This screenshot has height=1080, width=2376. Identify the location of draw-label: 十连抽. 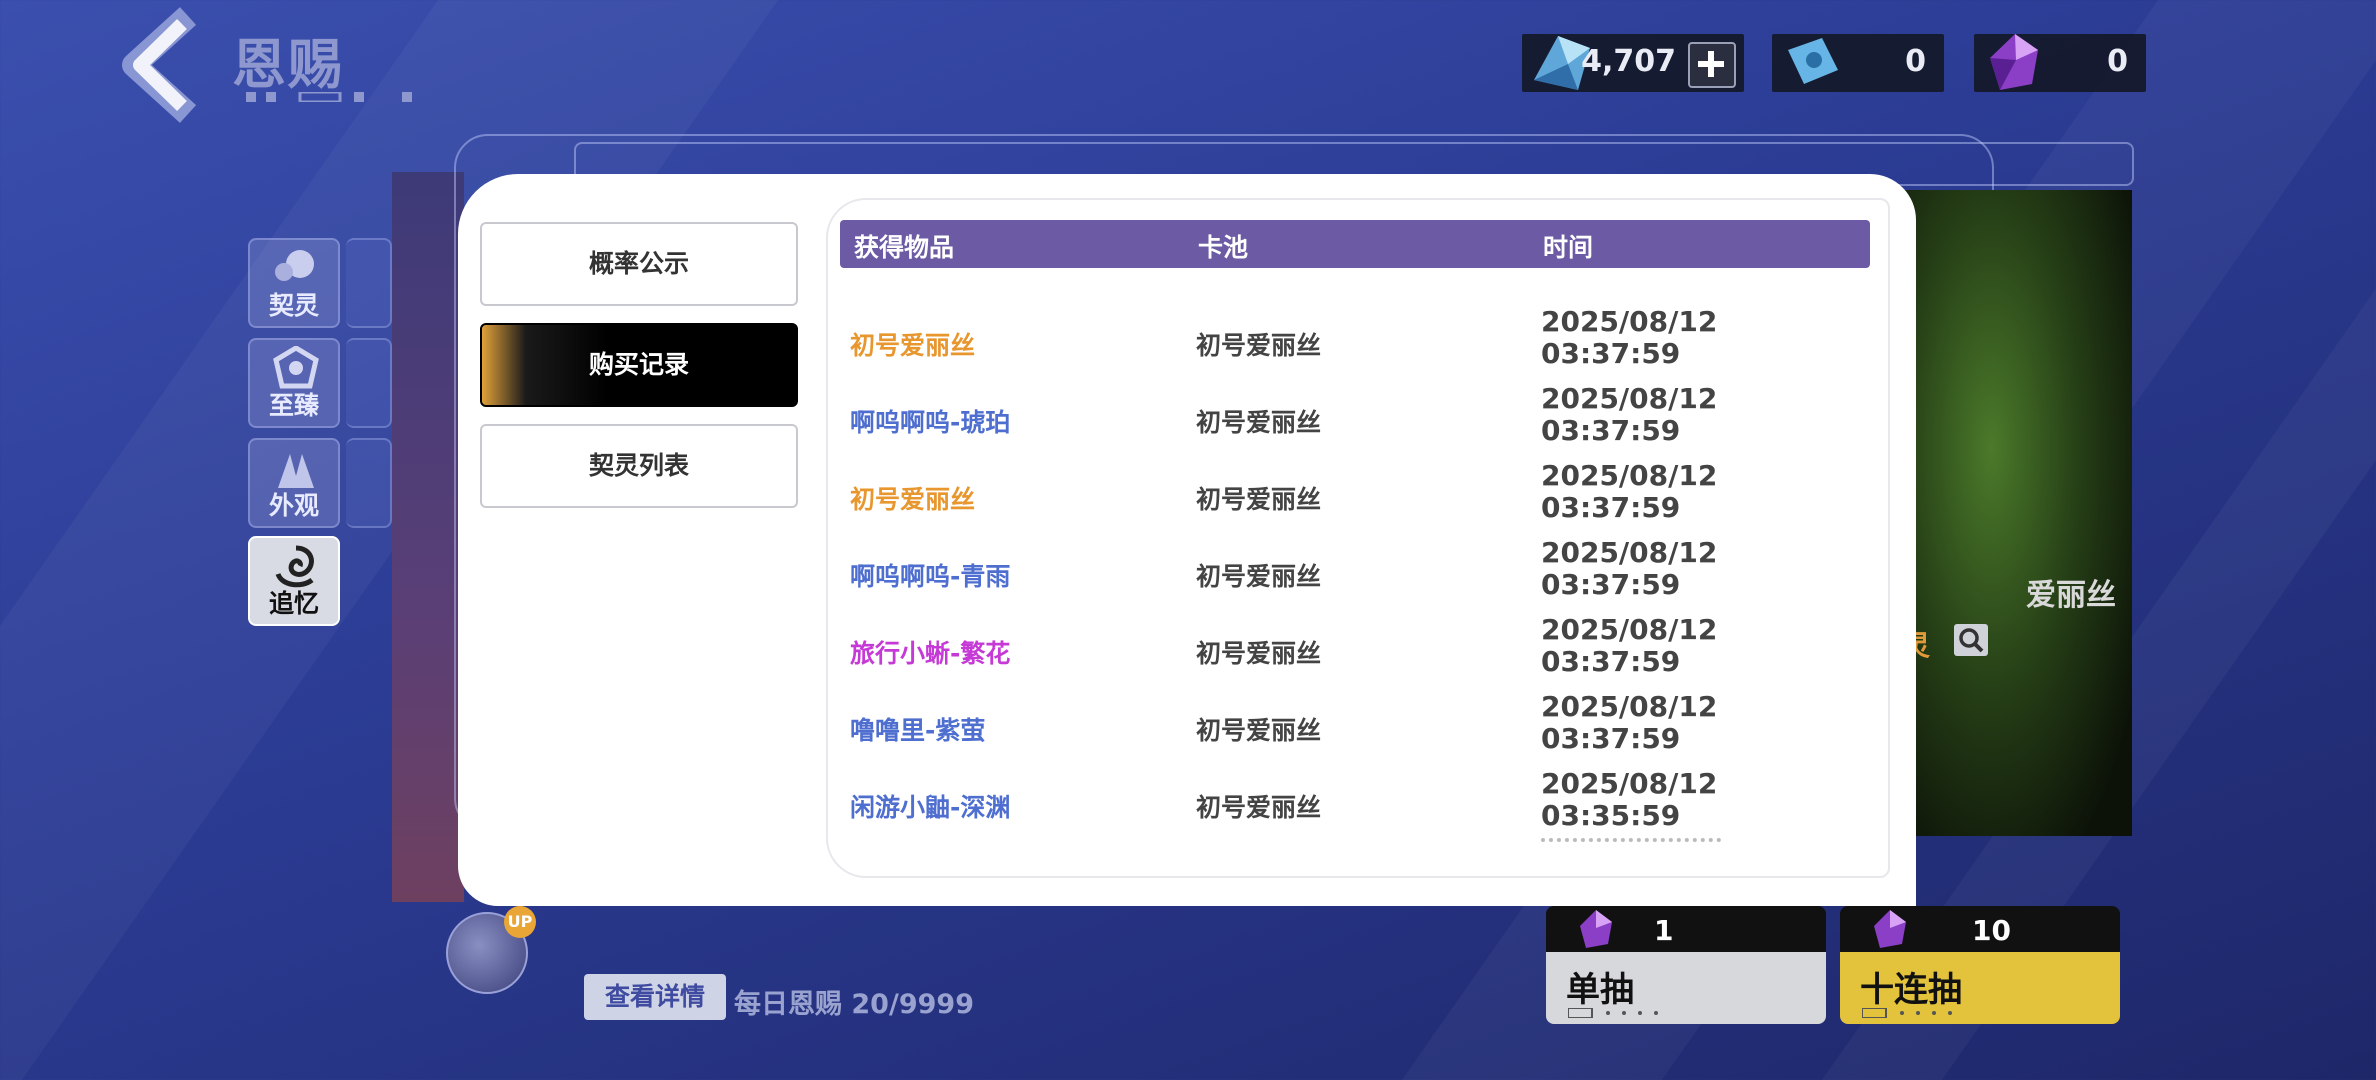
(1911, 990).